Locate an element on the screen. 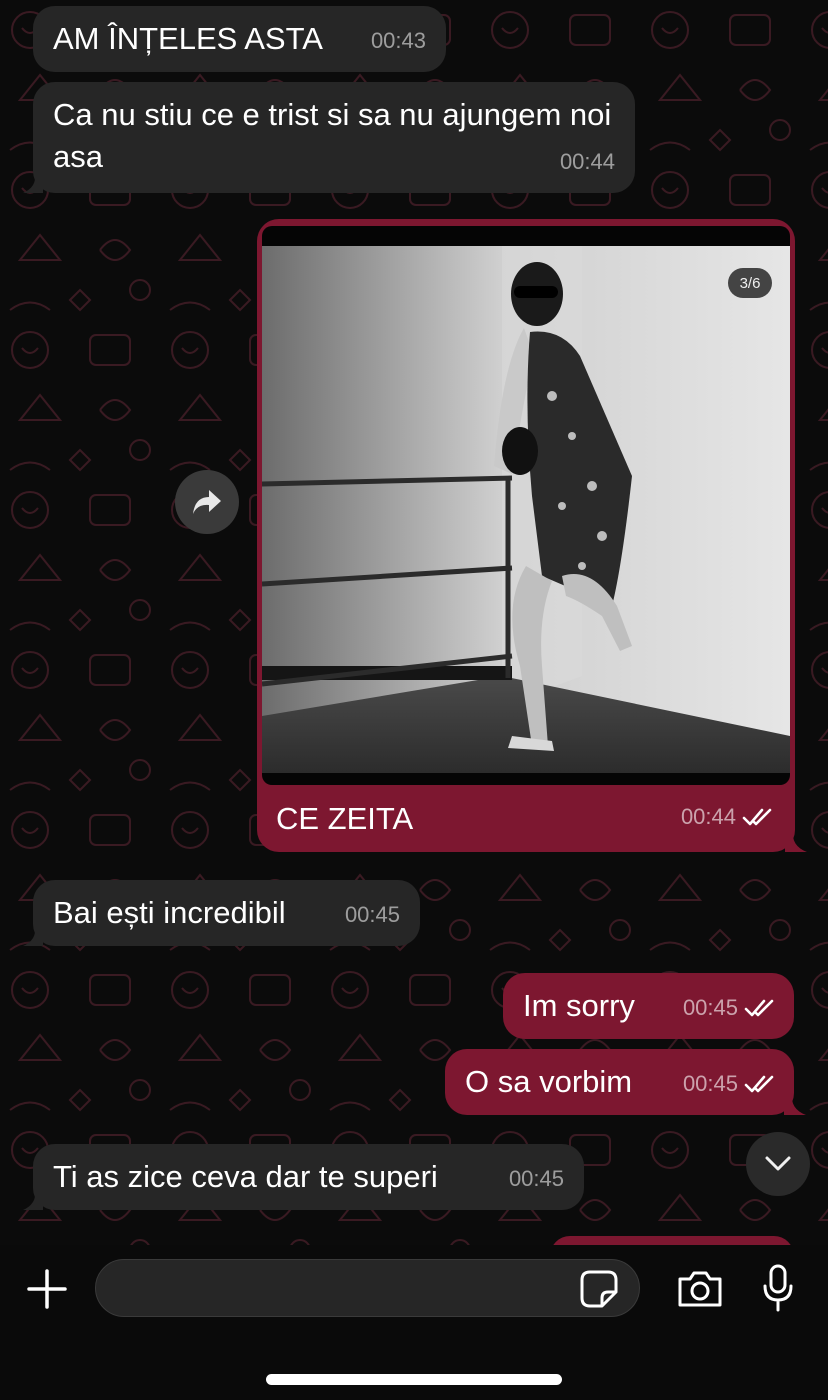 The width and height of the screenshot is (828, 1400). camera-button is located at coordinates (700, 1289).